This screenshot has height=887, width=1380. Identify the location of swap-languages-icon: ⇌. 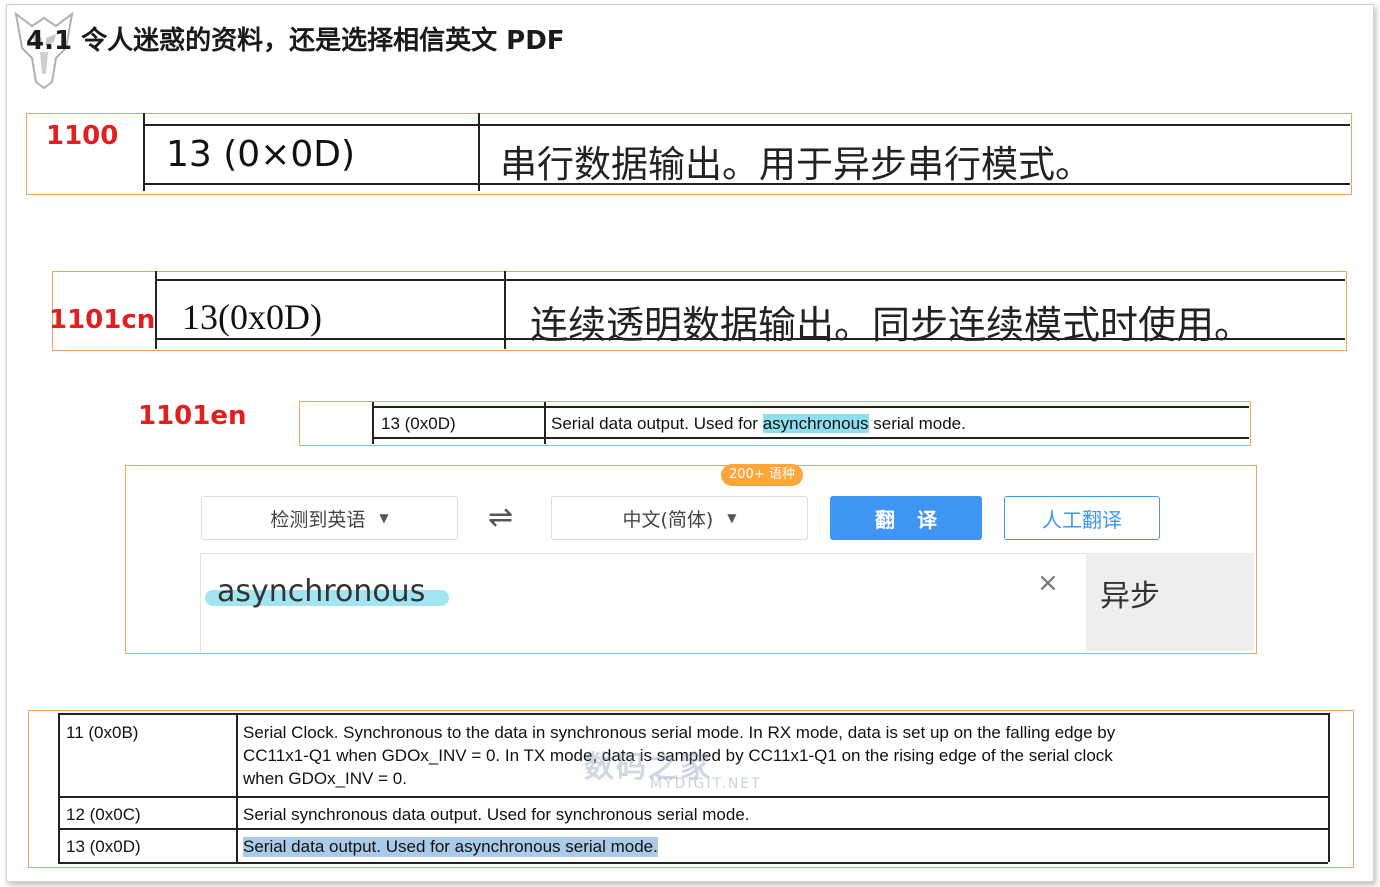
(500, 517).